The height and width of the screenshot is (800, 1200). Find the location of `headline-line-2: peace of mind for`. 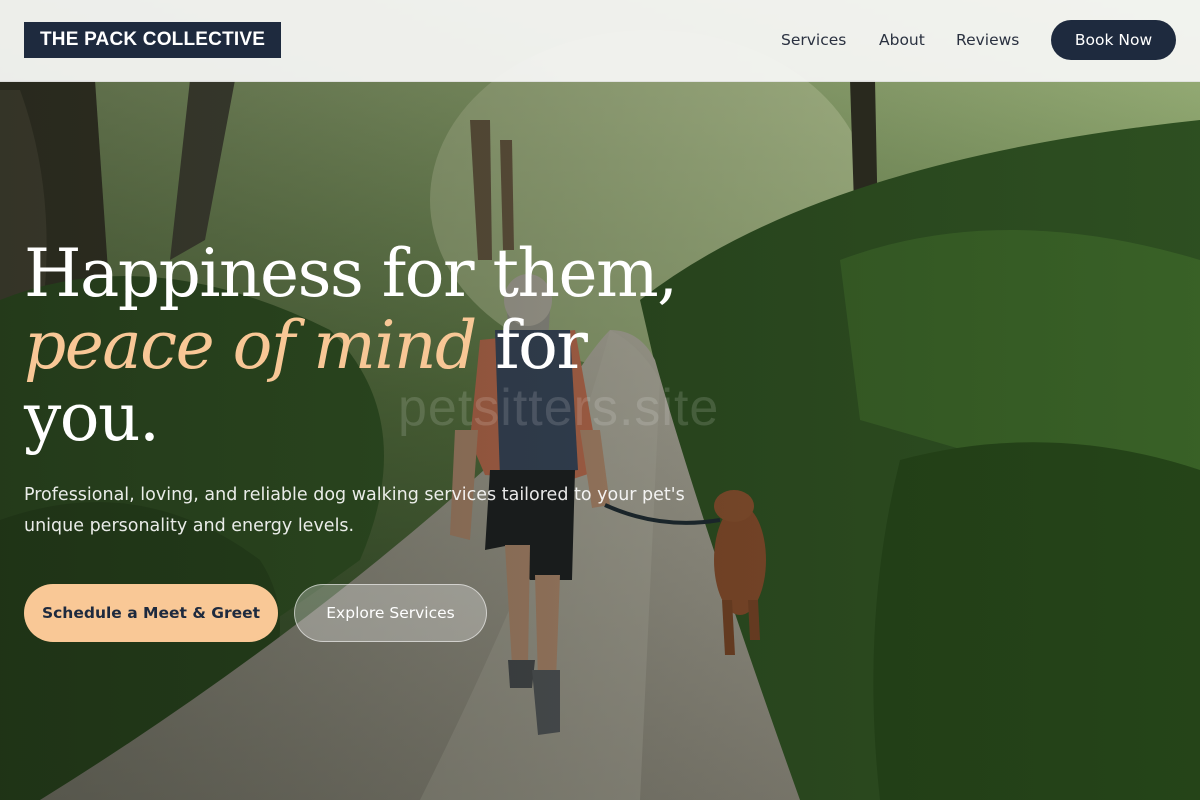

headline-line-2: peace of mind for is located at coordinates (374, 346).